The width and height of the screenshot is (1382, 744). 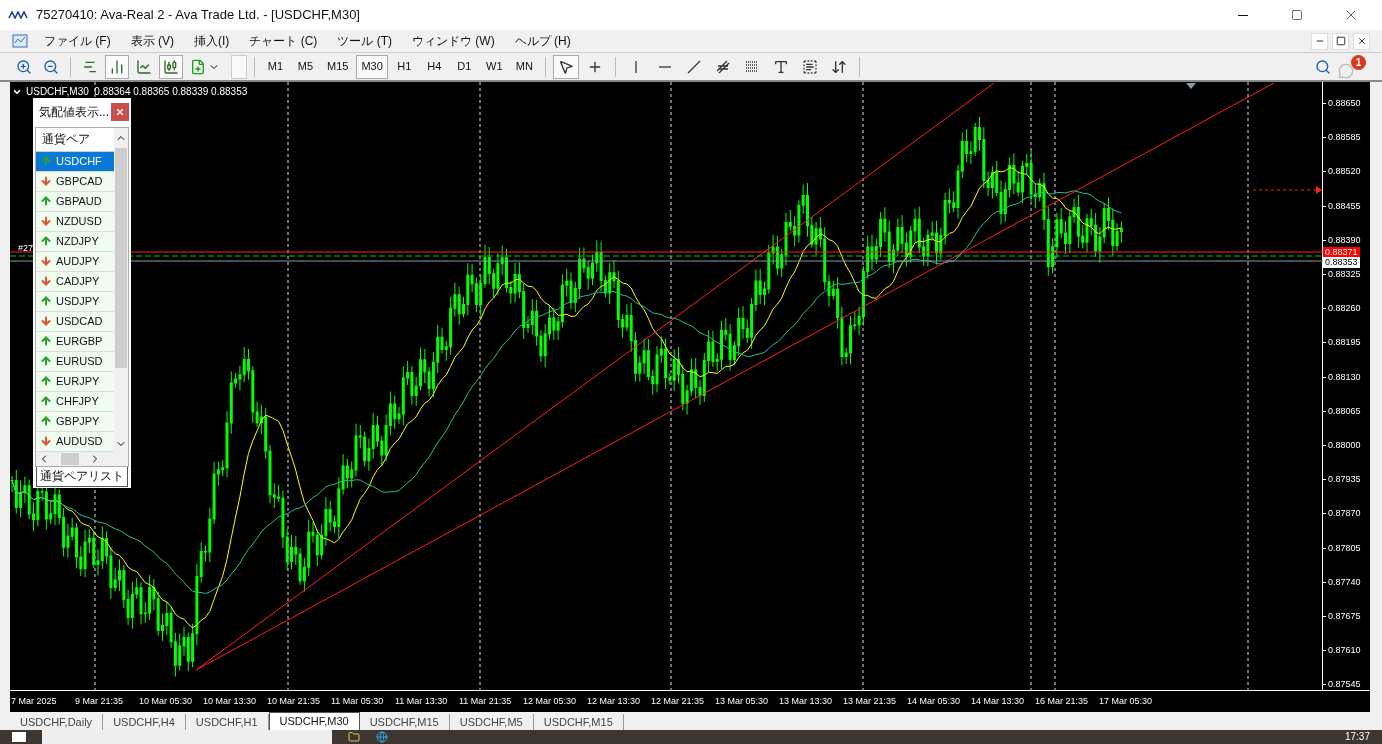 I want to click on price-label: 0.88000, so click(x=1344, y=445).